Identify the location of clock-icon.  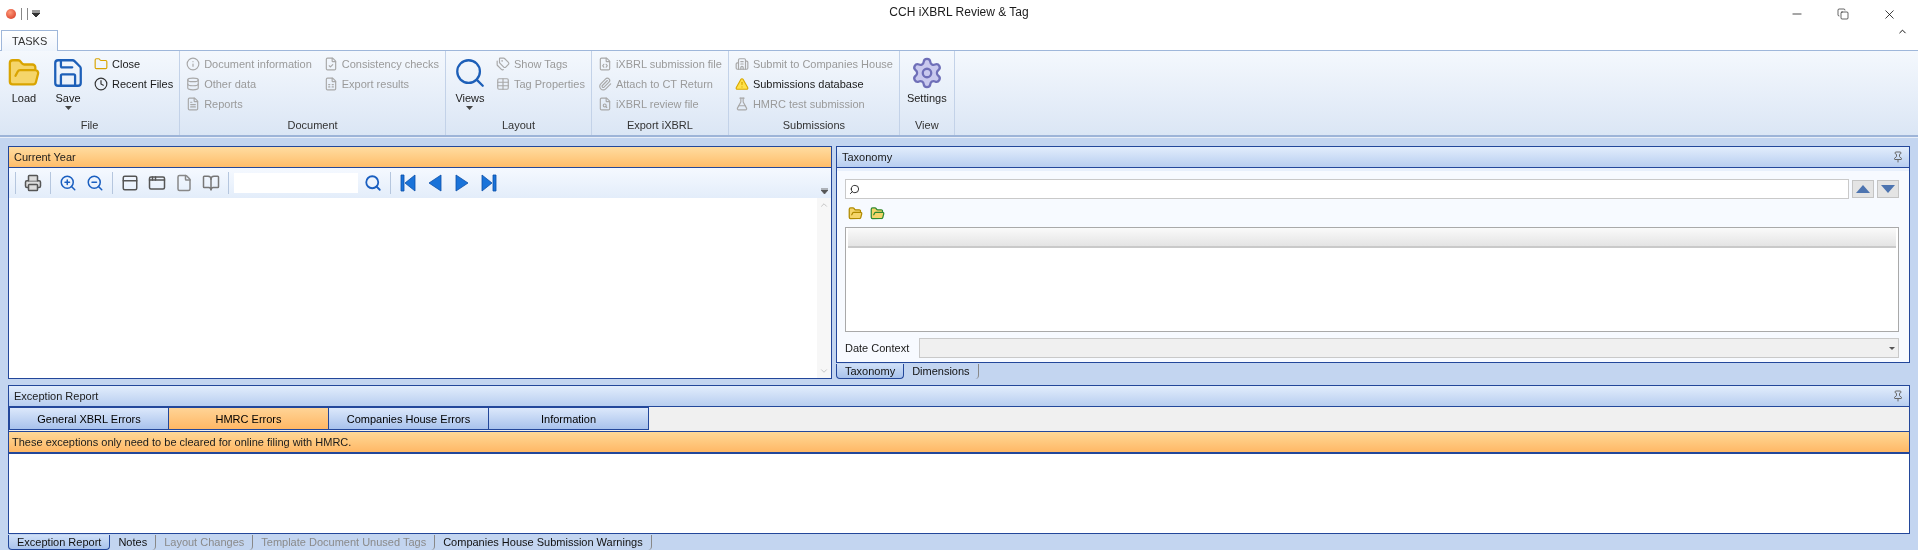
(101, 84).